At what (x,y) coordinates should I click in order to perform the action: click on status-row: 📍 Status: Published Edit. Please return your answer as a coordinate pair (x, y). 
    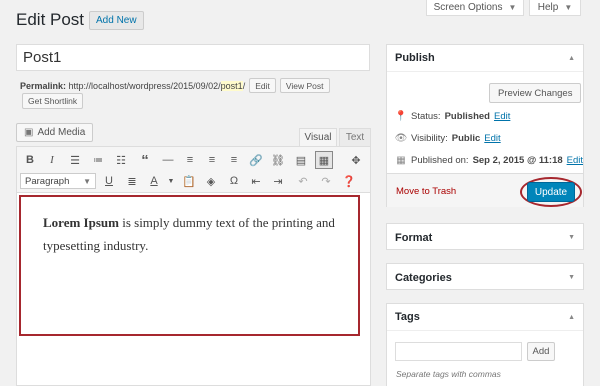
    Looking at the image, I should click on (452, 116).